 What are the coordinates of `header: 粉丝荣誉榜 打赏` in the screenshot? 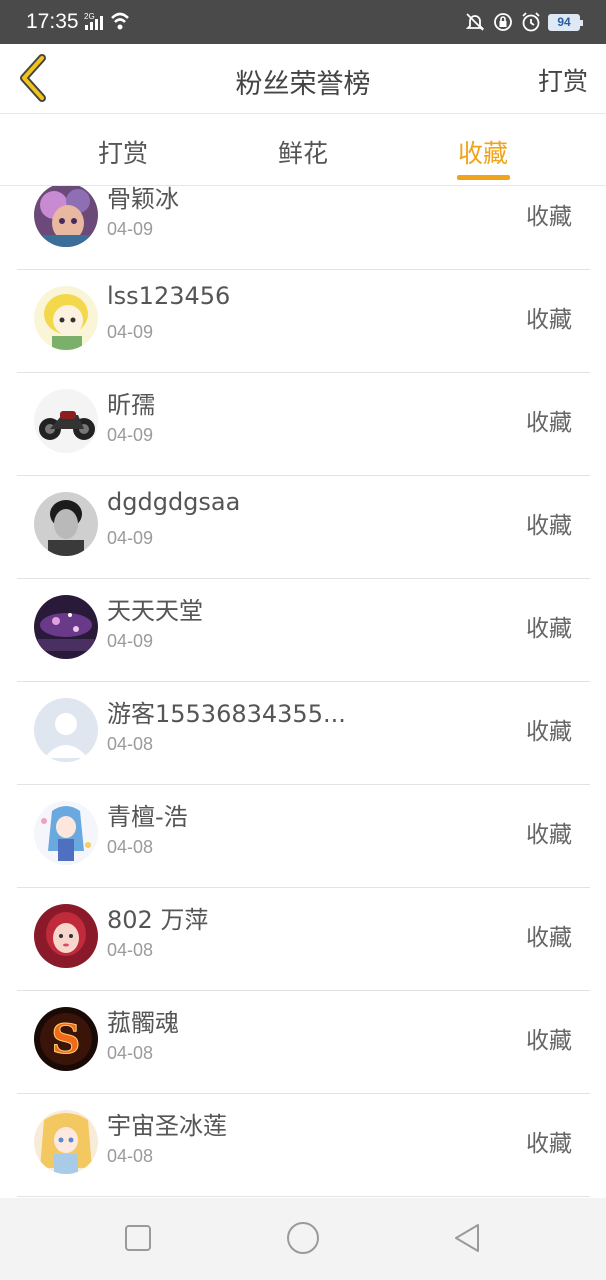 It's located at (303, 79).